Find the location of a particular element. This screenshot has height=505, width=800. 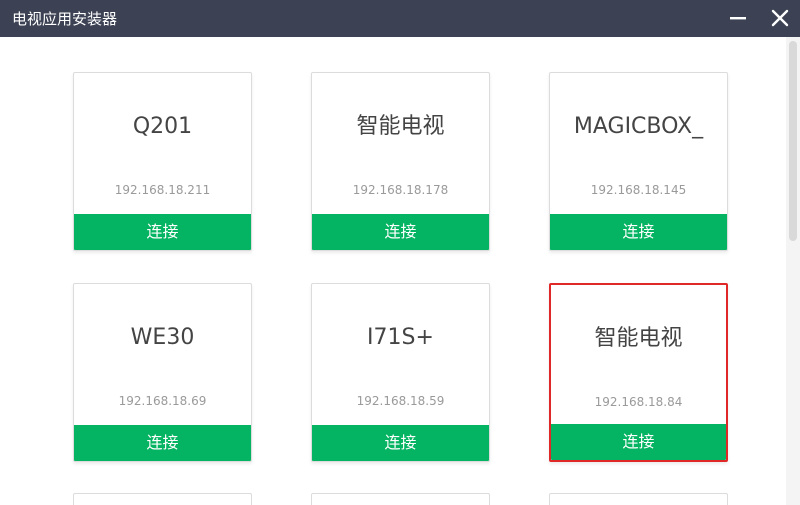

device-card-selected: 智能电视 192.168.18.84 连接 is located at coordinates (638, 372).